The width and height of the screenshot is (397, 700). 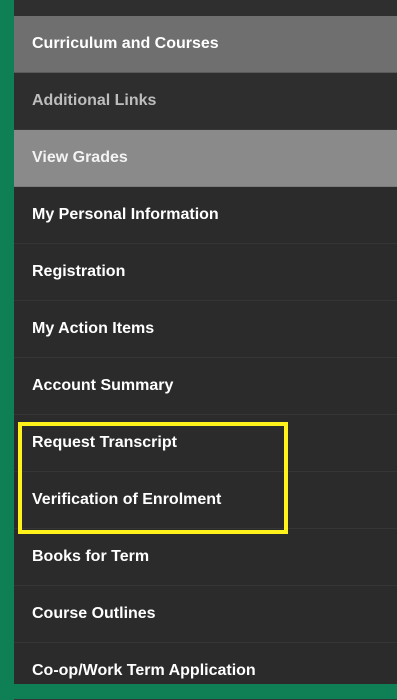 I want to click on menu-item-label: Registration, so click(x=79, y=271).